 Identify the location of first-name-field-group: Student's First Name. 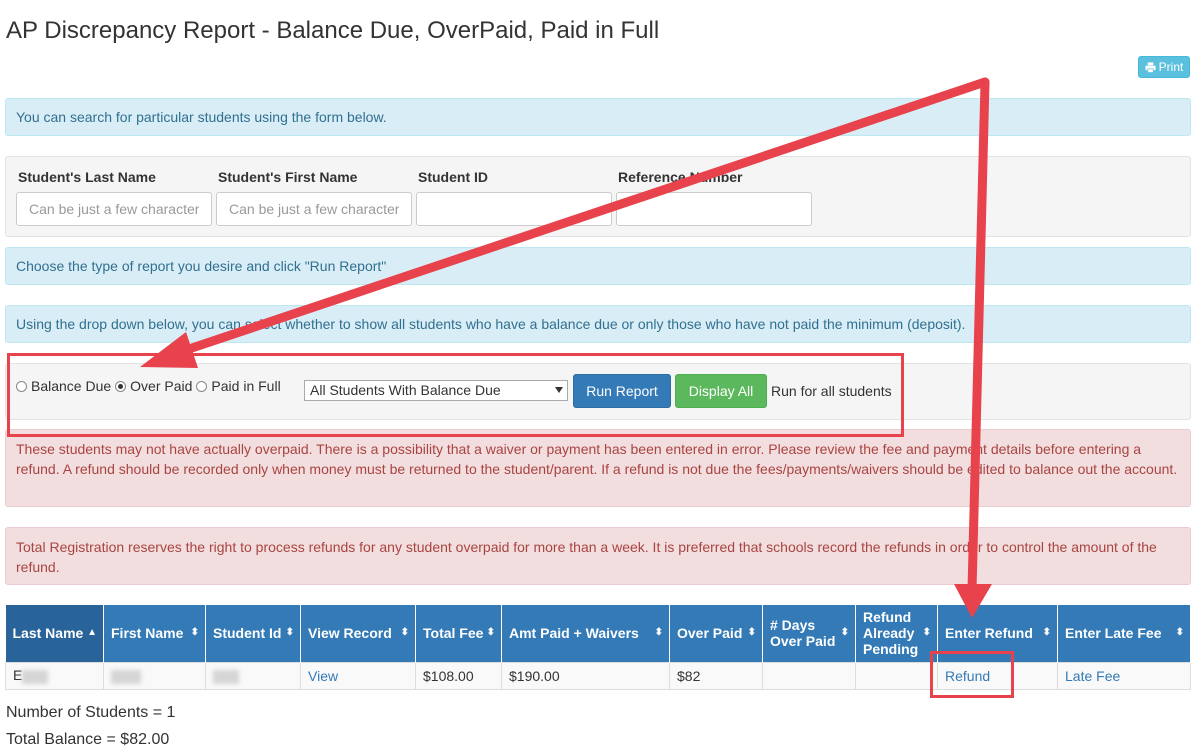
(314, 197).